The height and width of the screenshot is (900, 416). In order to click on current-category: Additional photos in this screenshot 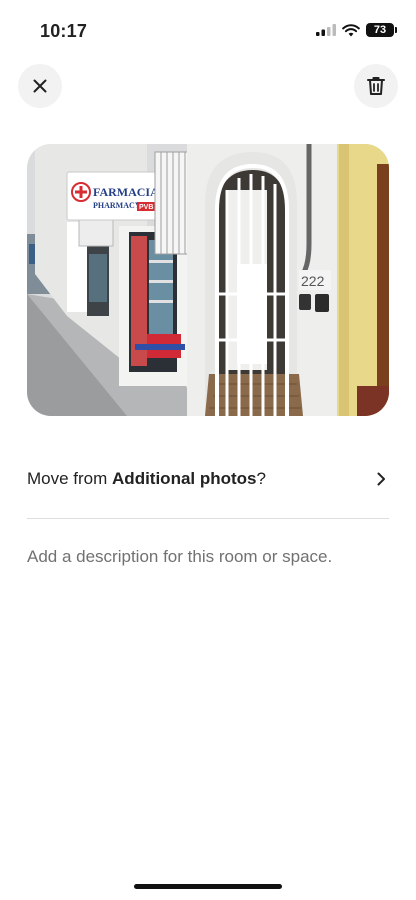, I will do `click(184, 478)`.